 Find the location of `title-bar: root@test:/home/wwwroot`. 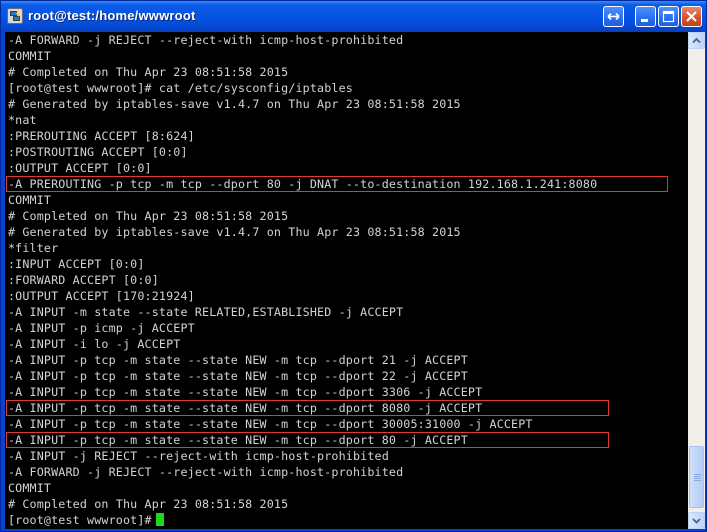

title-bar: root@test:/home/wwwroot is located at coordinates (353, 16).